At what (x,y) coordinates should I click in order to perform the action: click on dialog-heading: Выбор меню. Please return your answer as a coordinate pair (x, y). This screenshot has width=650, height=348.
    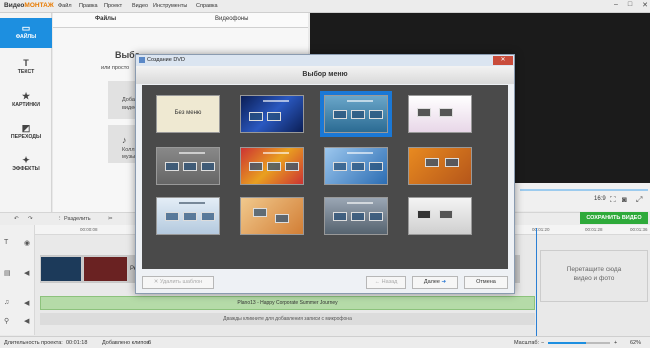
    Looking at the image, I should click on (325, 75).